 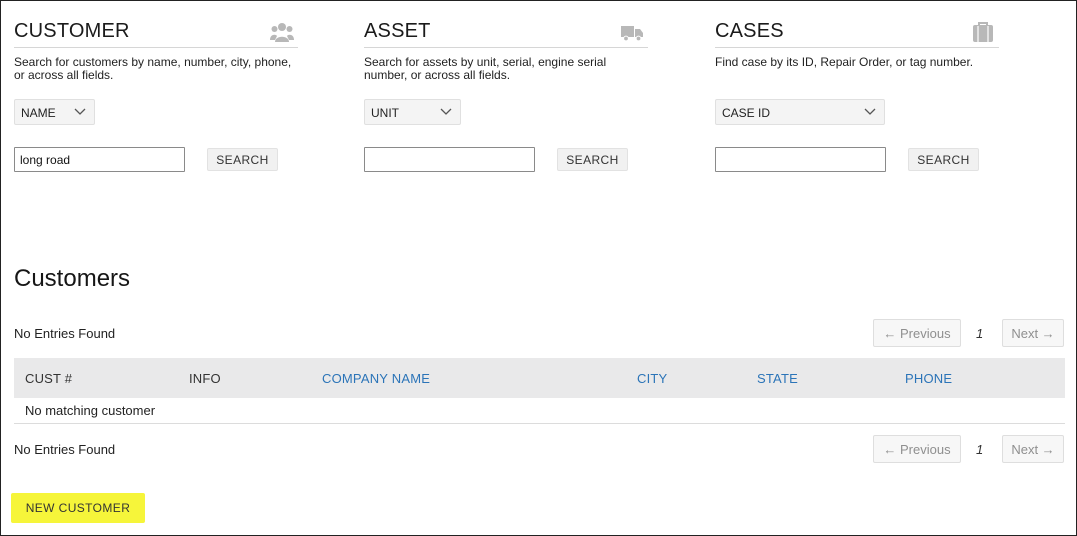 What do you see at coordinates (78, 508) in the screenshot?
I see `new-customer-button: NEW CUSTOMER` at bounding box center [78, 508].